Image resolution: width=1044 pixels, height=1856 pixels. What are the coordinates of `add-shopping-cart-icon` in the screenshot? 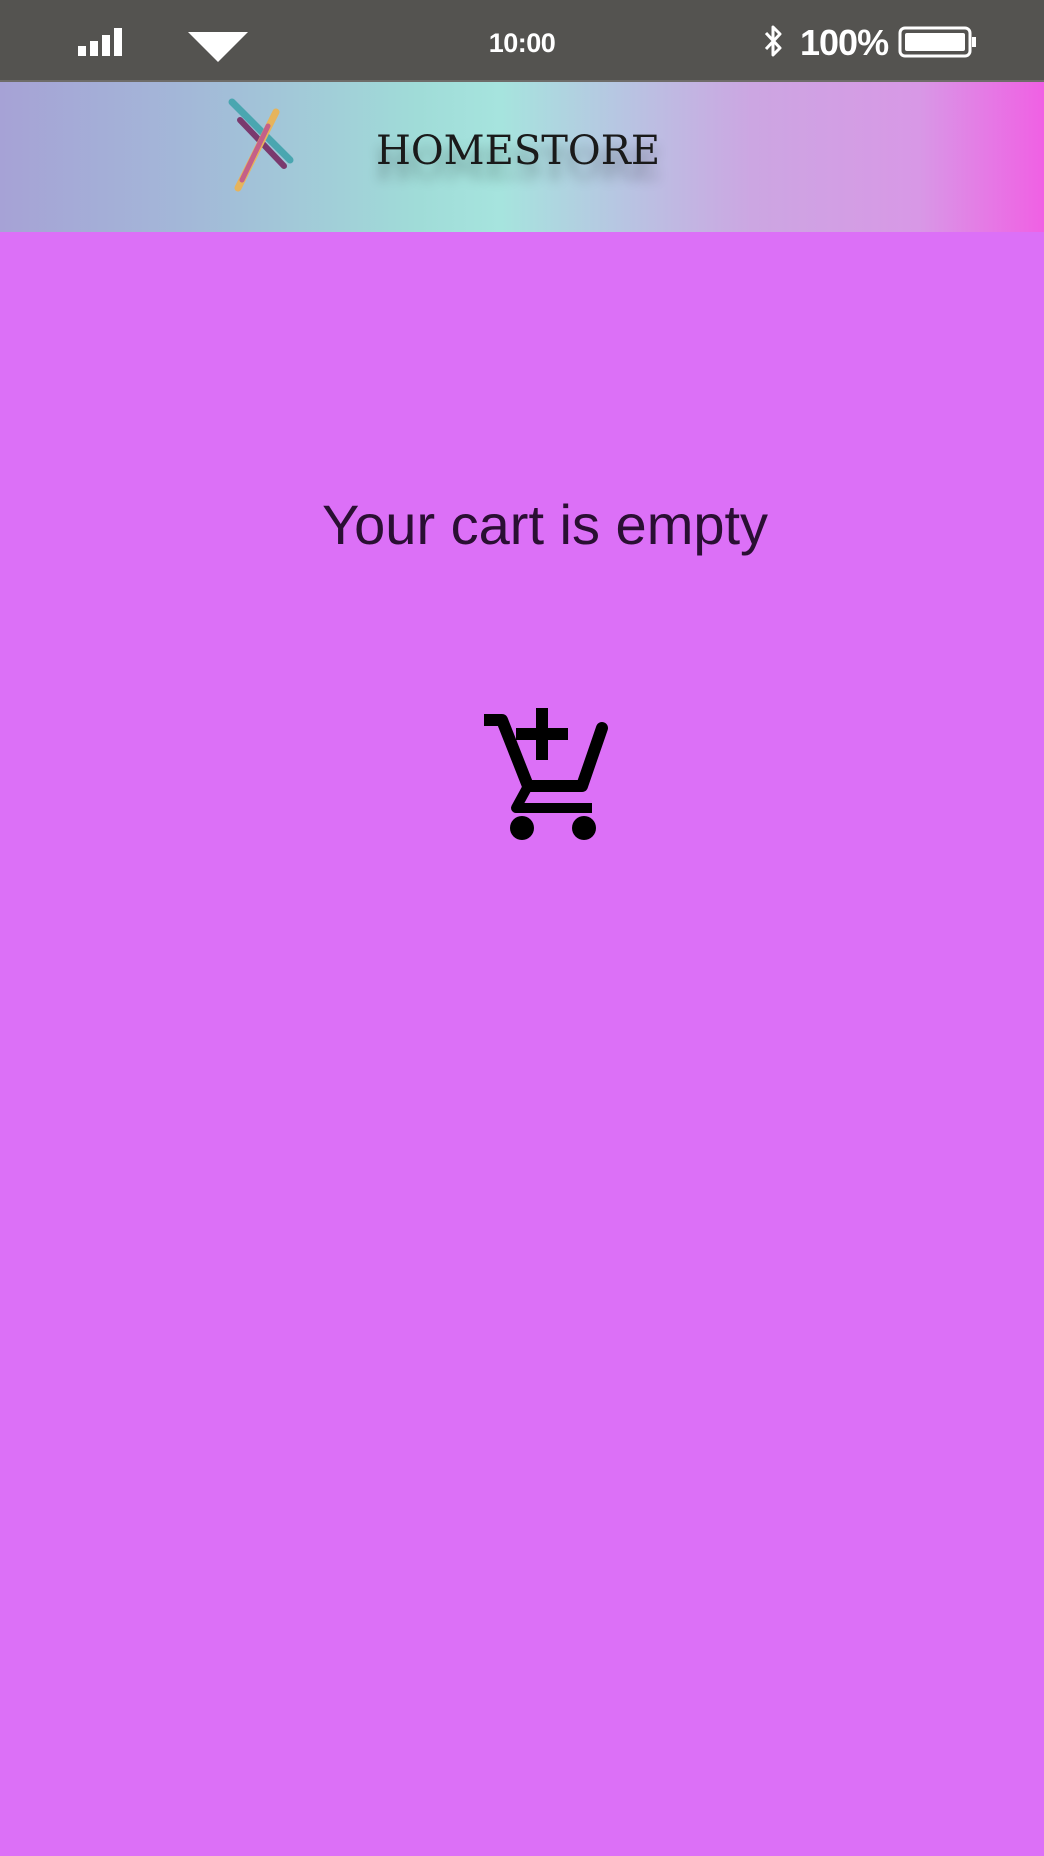 It's located at (545, 774).